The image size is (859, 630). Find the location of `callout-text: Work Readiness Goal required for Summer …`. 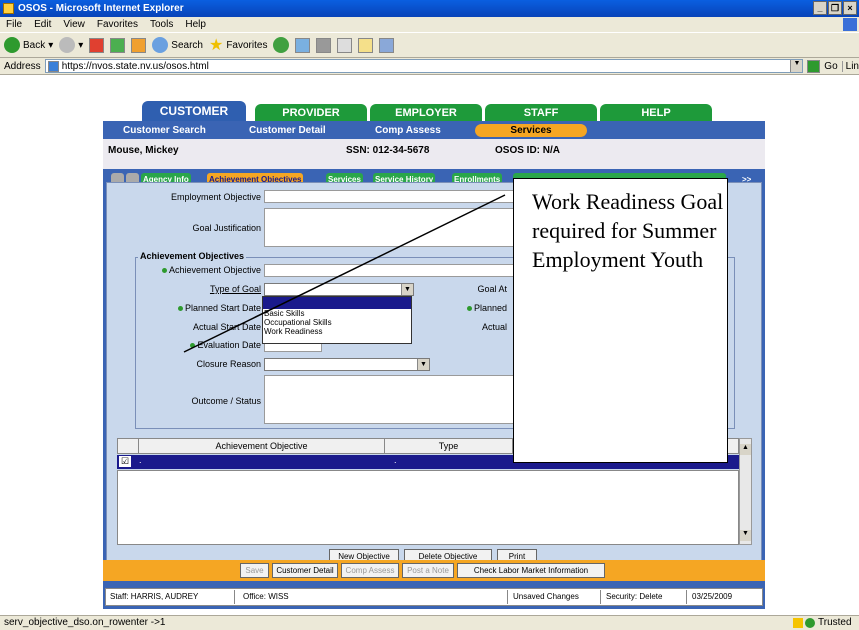

callout-text: Work Readiness Goal required for Summer … is located at coordinates (628, 230).